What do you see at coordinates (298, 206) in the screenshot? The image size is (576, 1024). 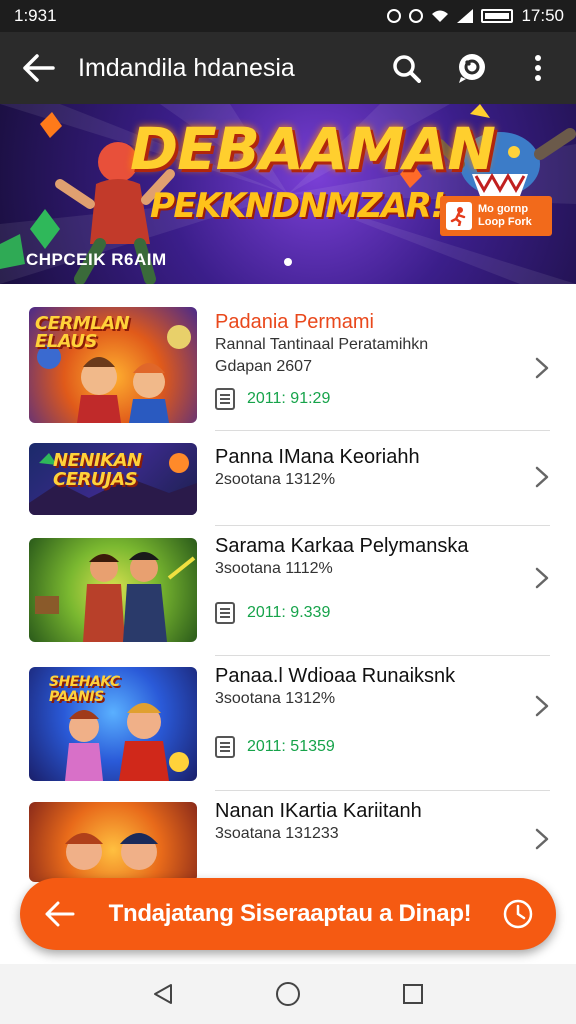 I see `banner-subtitle: PEKKNDNMZAR!` at bounding box center [298, 206].